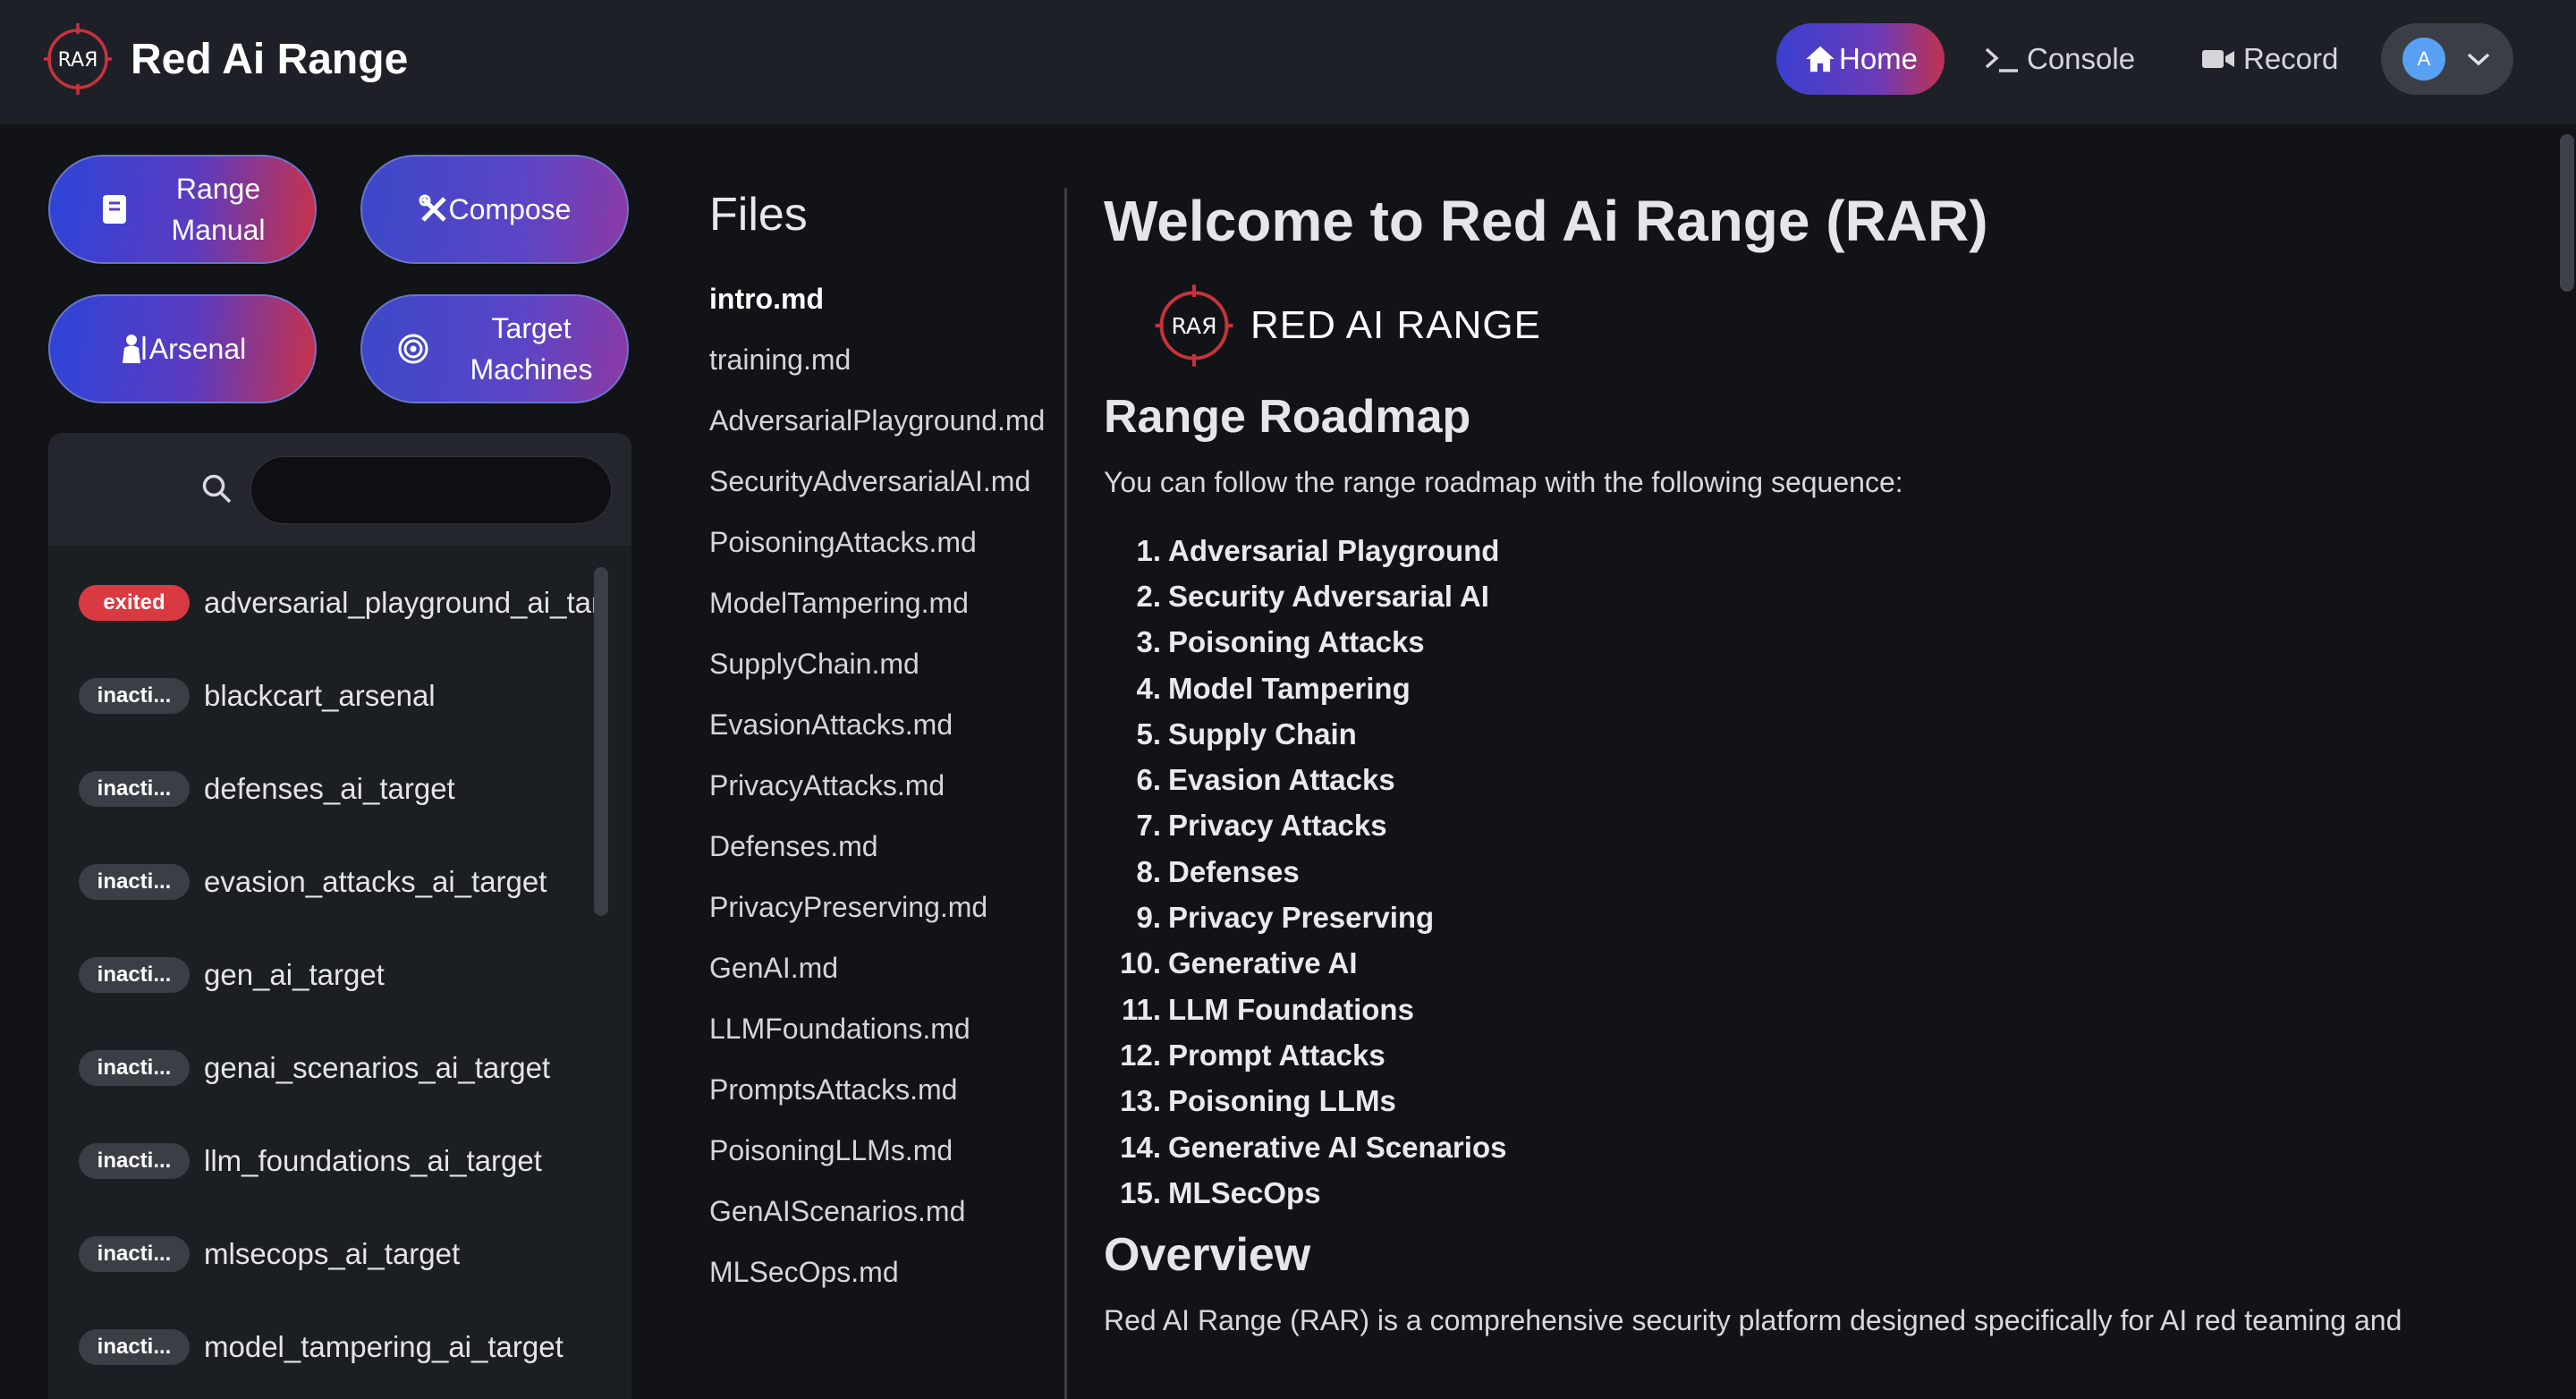 The height and width of the screenshot is (1399, 2576). What do you see at coordinates (2218, 59) in the screenshot?
I see `video-camera-icon` at bounding box center [2218, 59].